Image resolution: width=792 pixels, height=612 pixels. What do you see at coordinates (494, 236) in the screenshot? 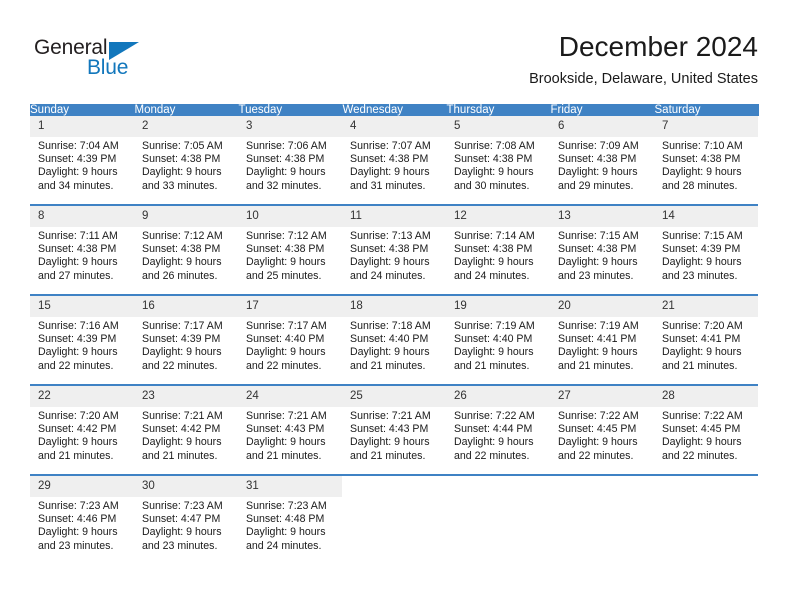
I see `sunrise-text: Sunrise: 7:14 AM` at bounding box center [494, 236].